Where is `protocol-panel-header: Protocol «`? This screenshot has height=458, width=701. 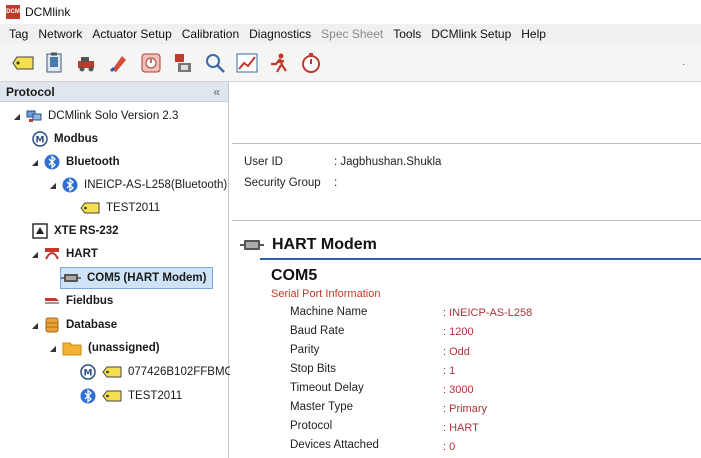 protocol-panel-header: Protocol « is located at coordinates (114, 92).